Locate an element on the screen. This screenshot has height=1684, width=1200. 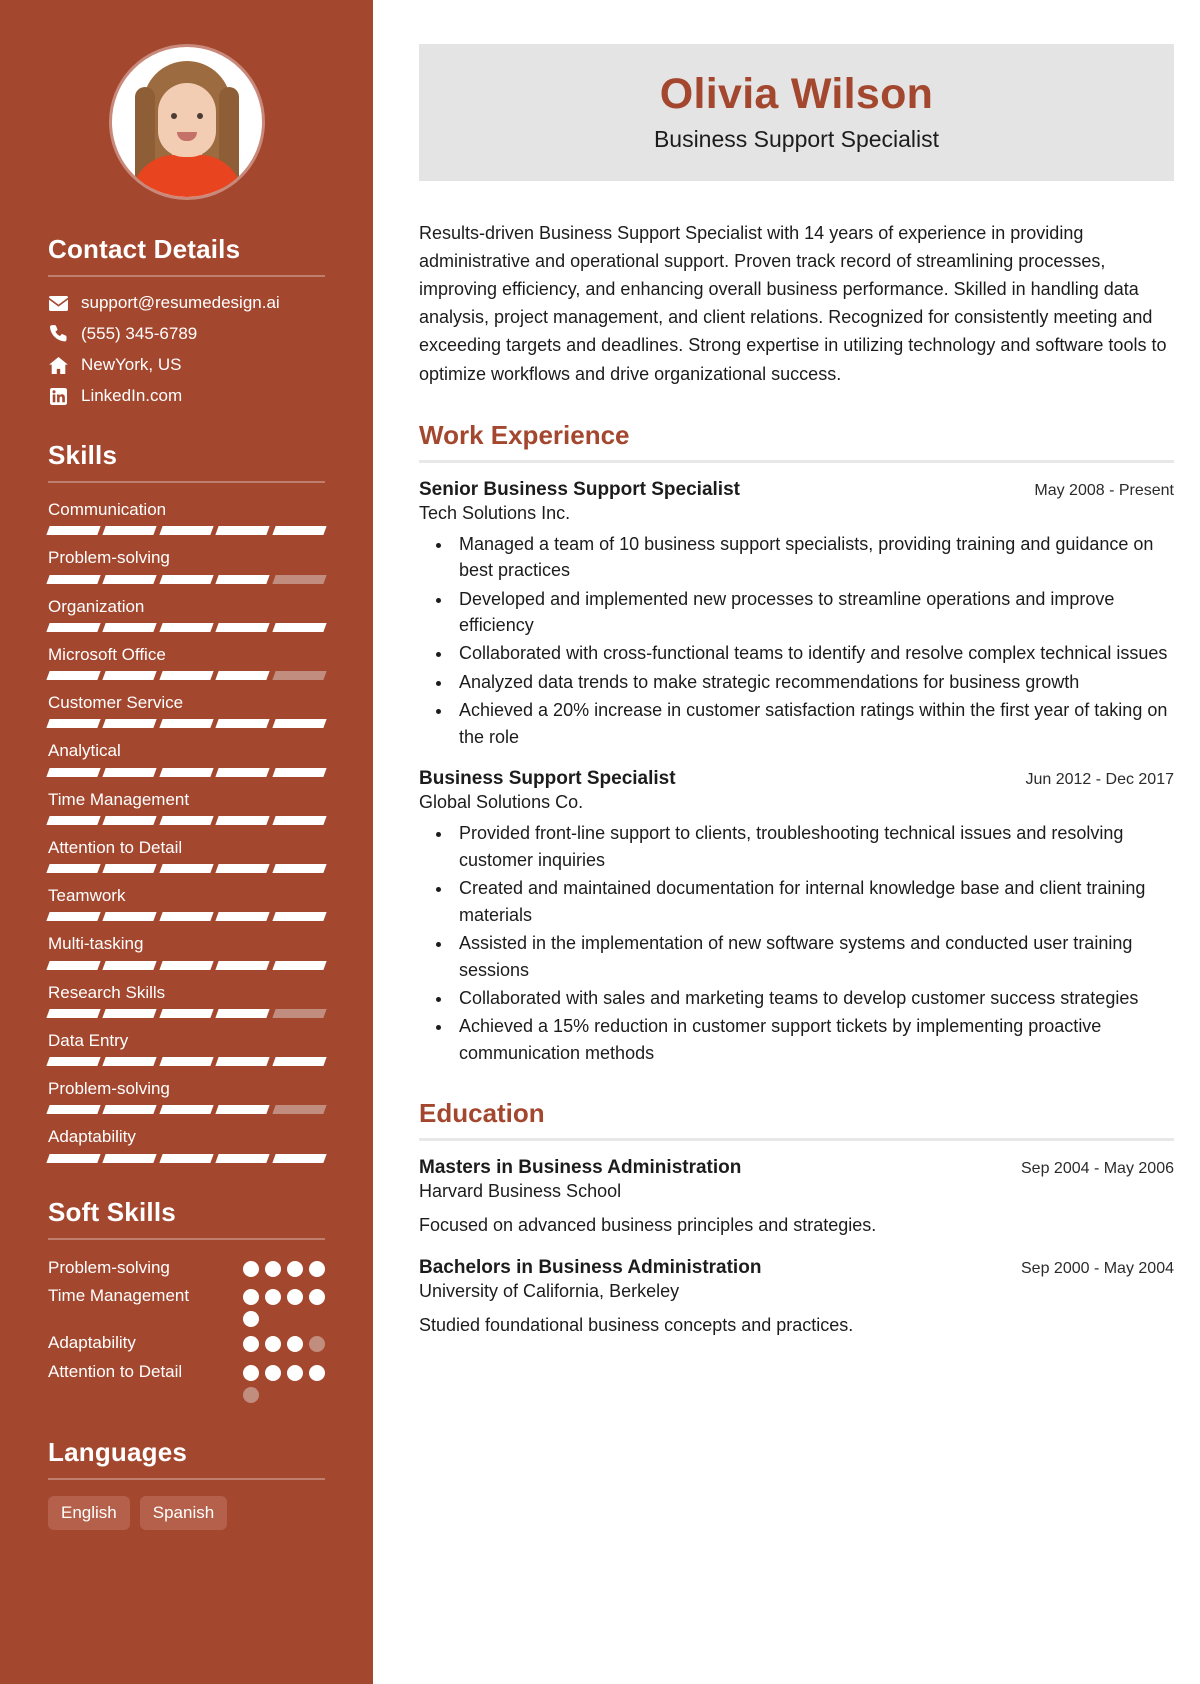
contact-row: support@resumedesign.ai is located at coordinates (186, 303).